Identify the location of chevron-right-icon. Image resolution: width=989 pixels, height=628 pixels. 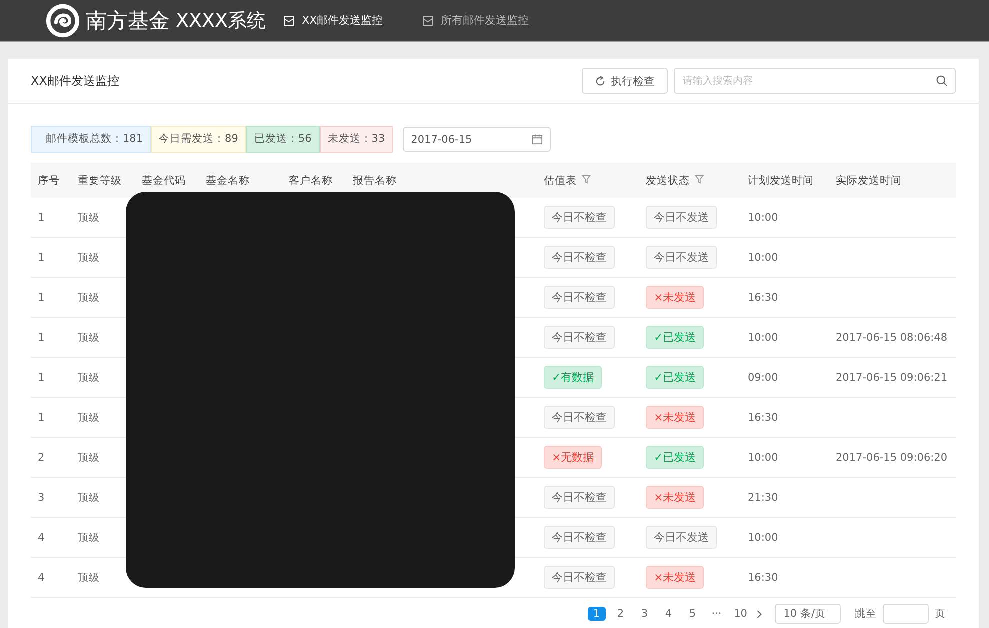
(759, 614).